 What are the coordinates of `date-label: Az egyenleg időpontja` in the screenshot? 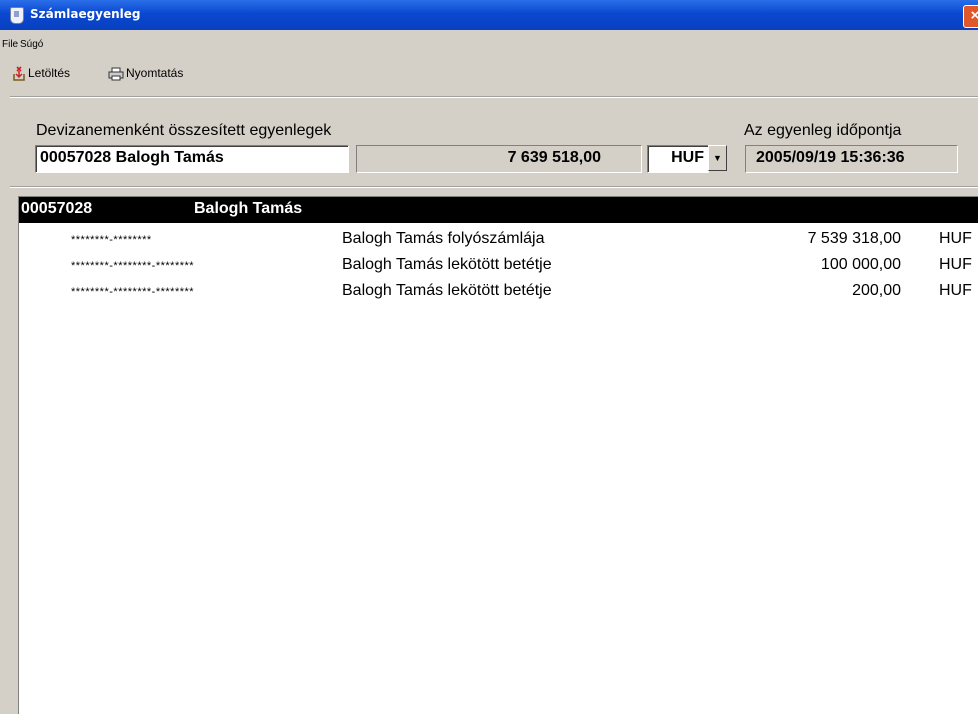 It's located at (823, 130).